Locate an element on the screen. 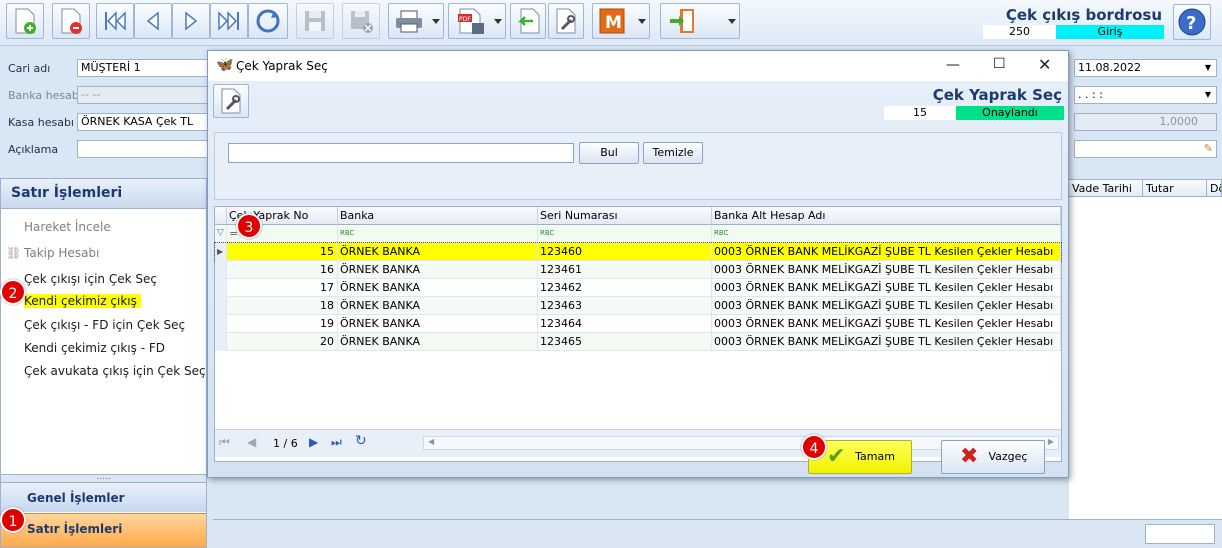 The height and width of the screenshot is (548, 1222). filter-cell-seri: RBC is located at coordinates (625, 234).